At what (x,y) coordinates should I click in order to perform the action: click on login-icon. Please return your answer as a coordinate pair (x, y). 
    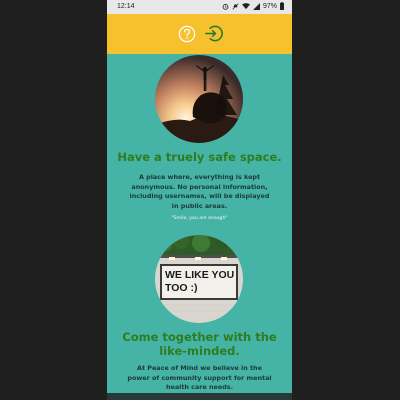
    Looking at the image, I should click on (213, 33).